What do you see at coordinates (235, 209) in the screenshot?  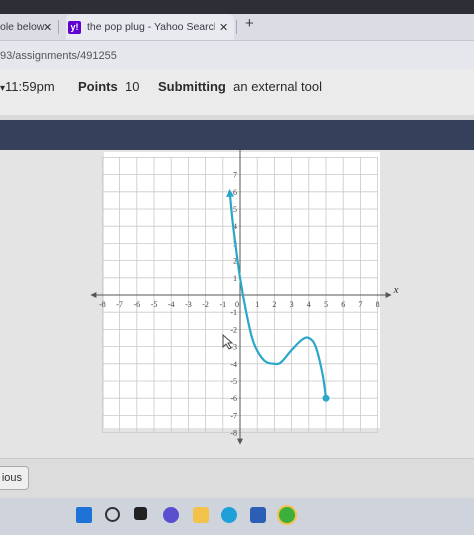 I see `y-tick-label: 5` at bounding box center [235, 209].